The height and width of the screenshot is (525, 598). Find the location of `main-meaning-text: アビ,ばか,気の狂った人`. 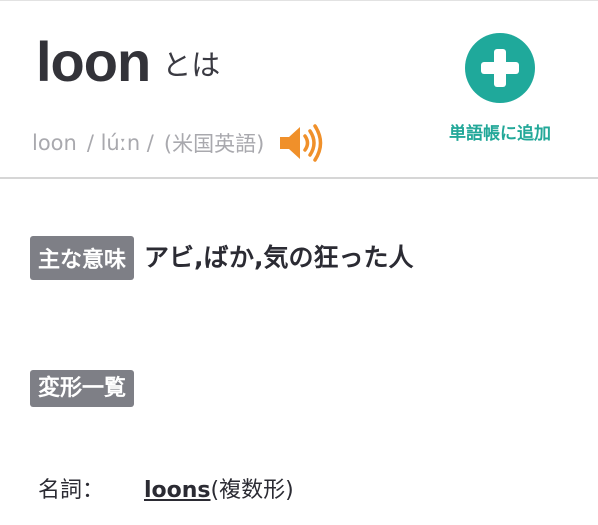

main-meaning-text: アビ,ばか,気の狂った人 is located at coordinates (279, 257).